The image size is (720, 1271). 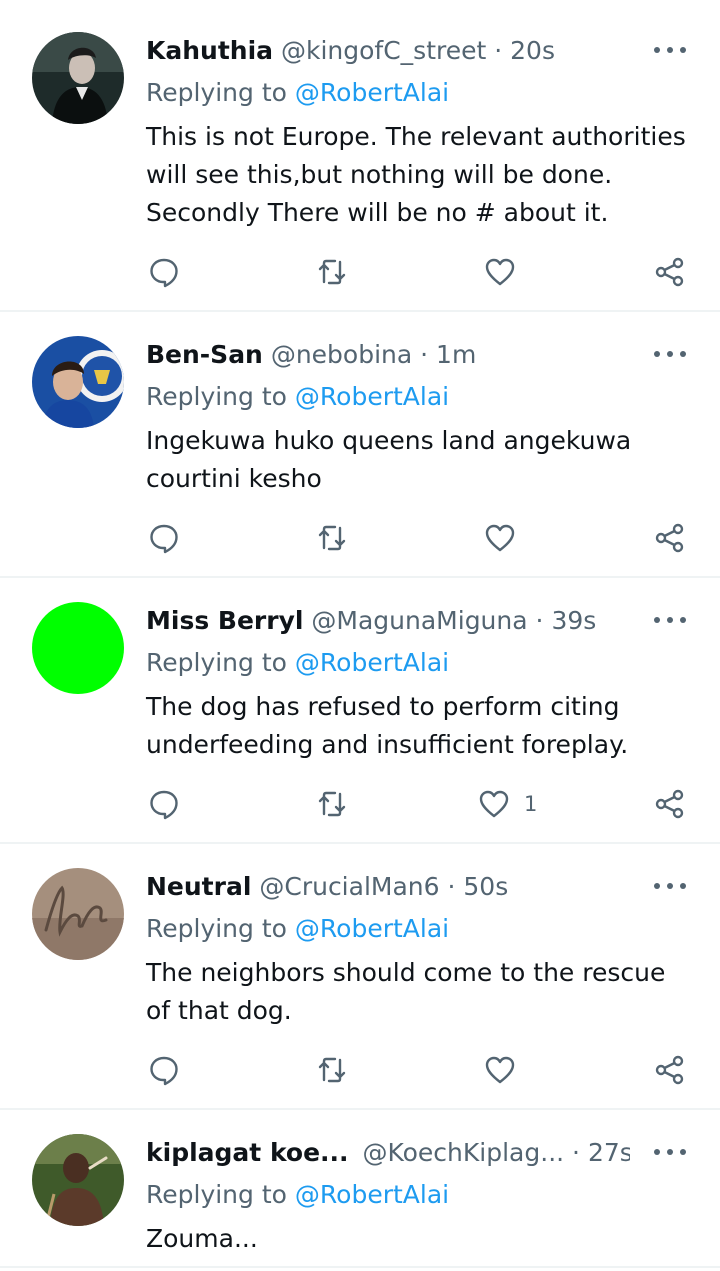 What do you see at coordinates (485, 886) in the screenshot?
I see `timestamp: 50s` at bounding box center [485, 886].